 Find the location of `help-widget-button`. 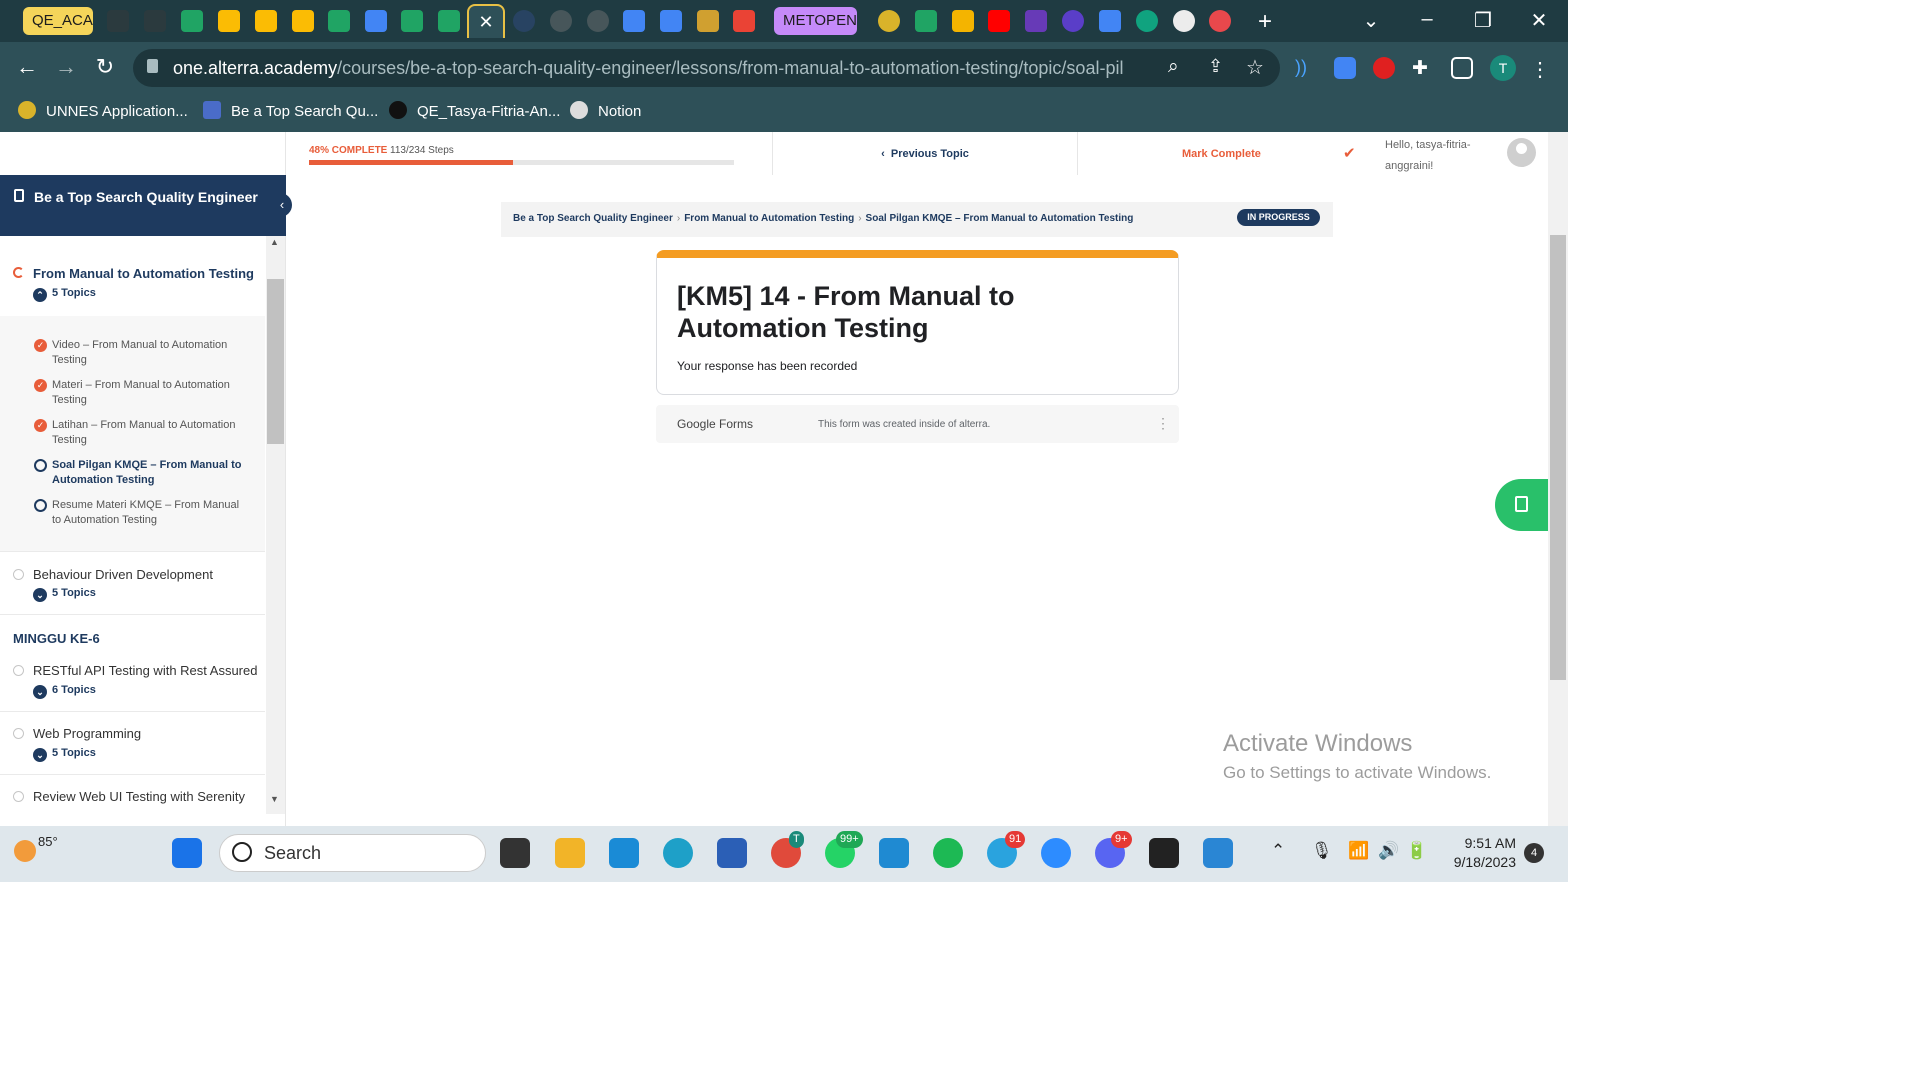

help-widget-button is located at coordinates (1523, 505).